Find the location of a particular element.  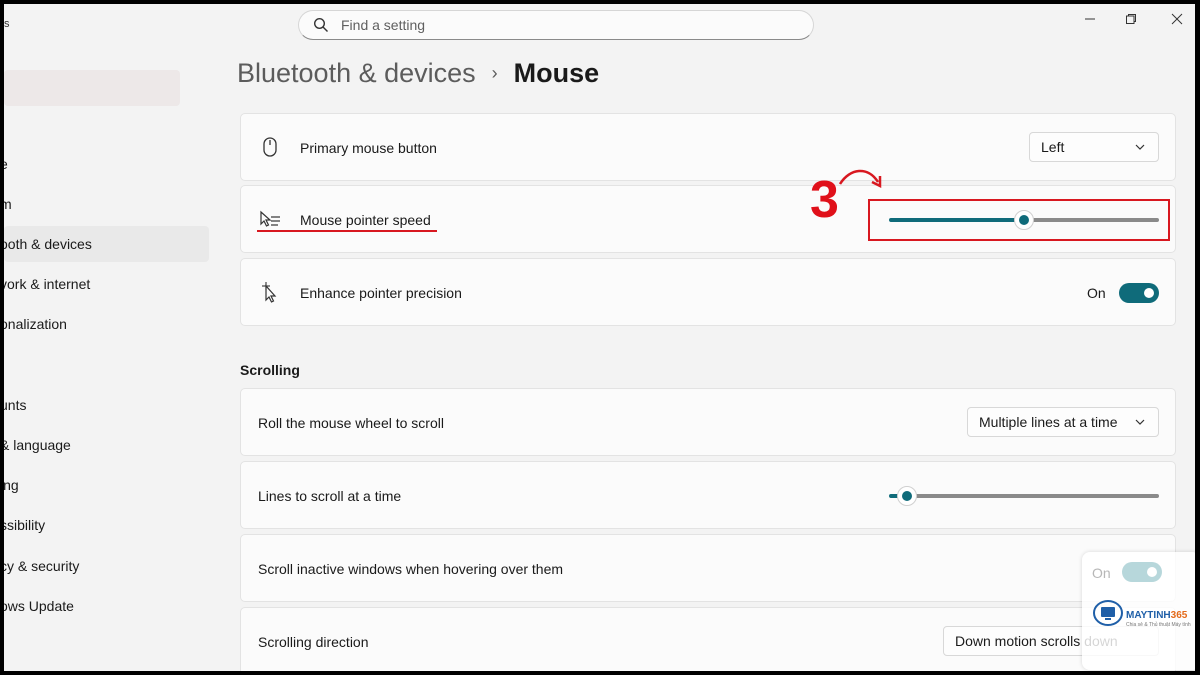

primary-mouse-button-value: Left is located at coordinates (1053, 147).